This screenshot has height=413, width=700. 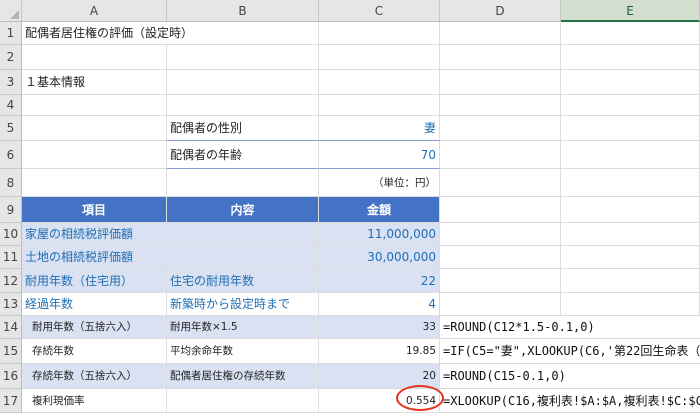 I want to click on cell-b2, so click(x=243, y=57).